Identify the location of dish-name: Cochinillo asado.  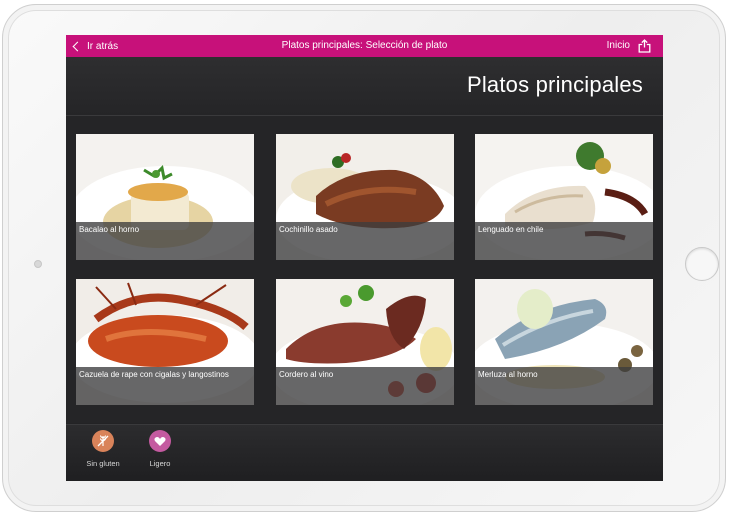
(365, 241).